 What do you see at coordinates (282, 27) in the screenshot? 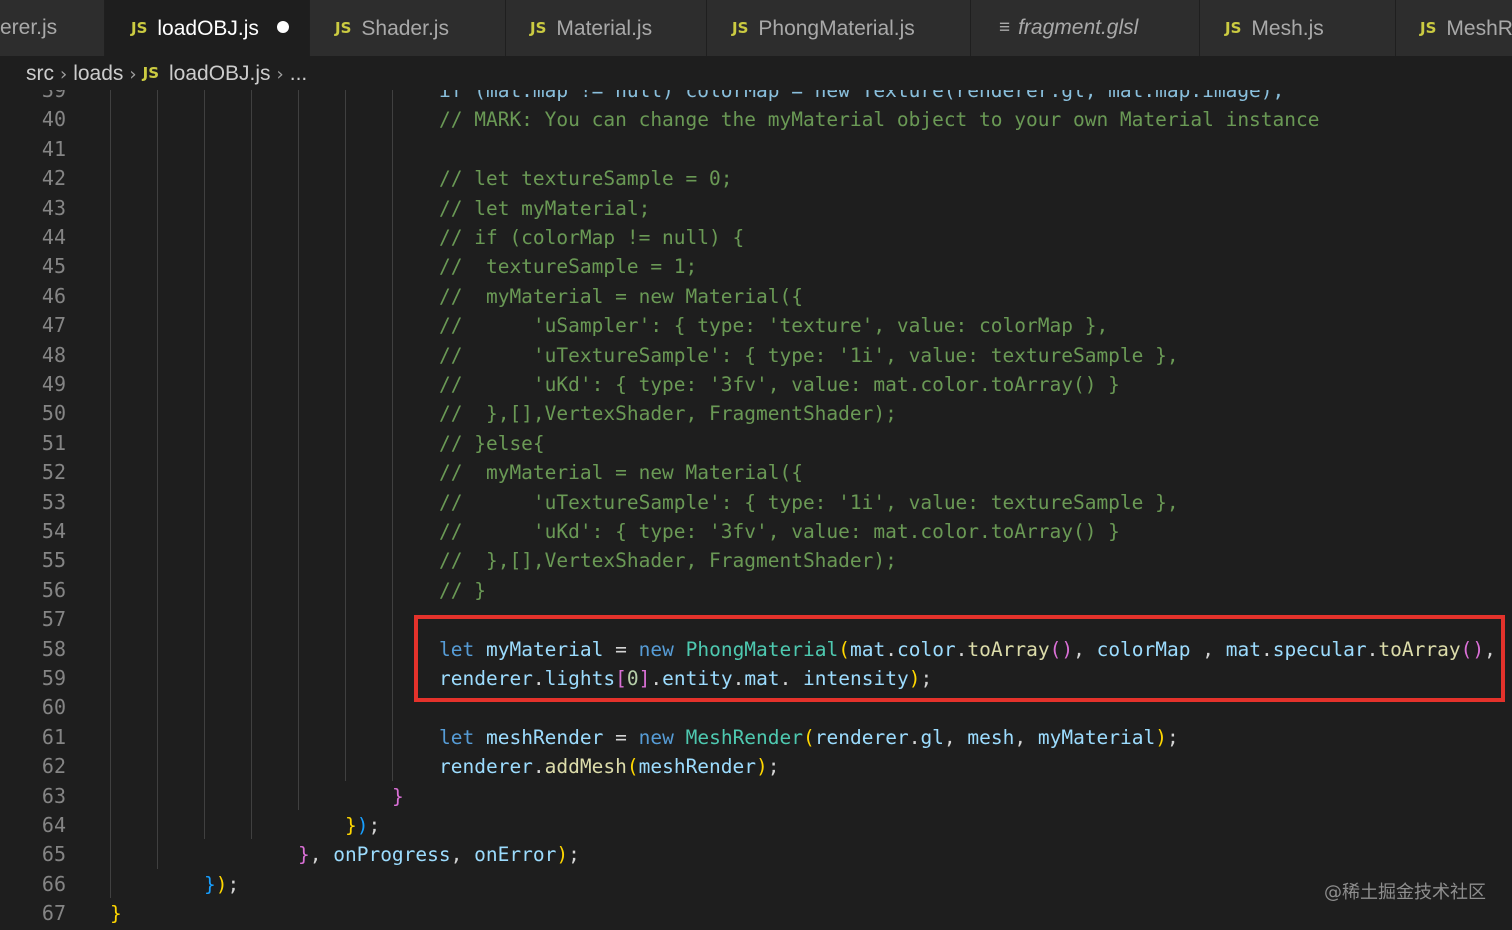
I see `unsaved-dot-icon` at bounding box center [282, 27].